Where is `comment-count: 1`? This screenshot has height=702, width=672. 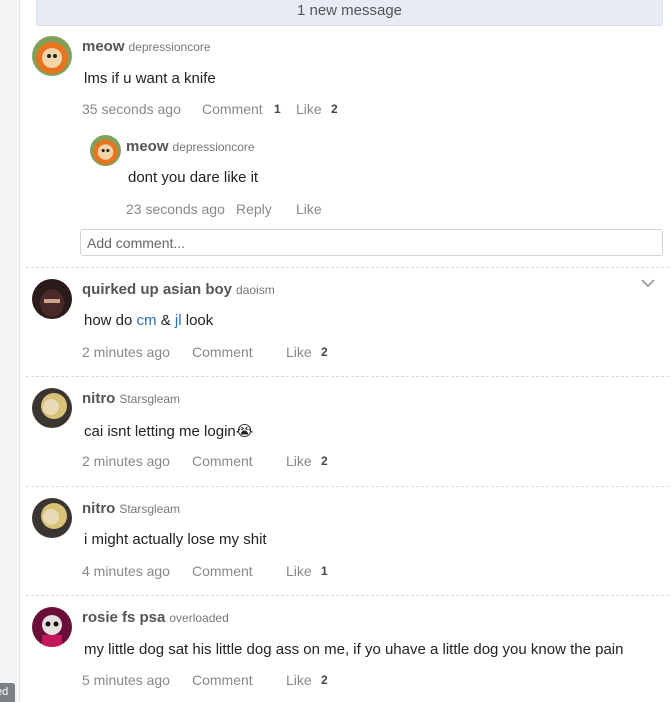
comment-count: 1 is located at coordinates (277, 109).